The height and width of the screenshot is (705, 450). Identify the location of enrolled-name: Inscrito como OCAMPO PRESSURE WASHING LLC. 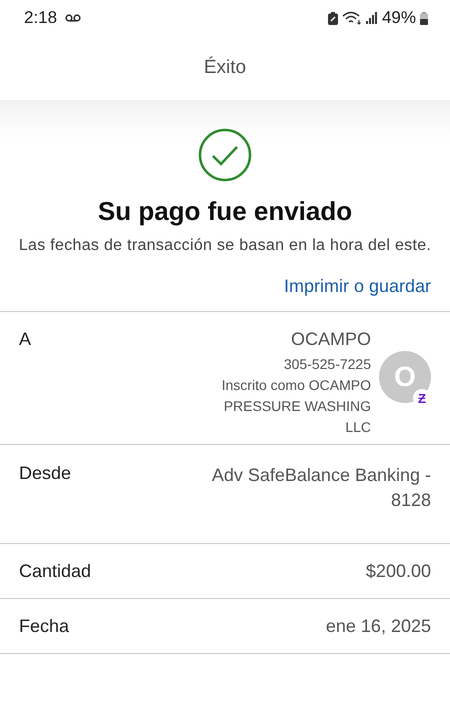
(295, 406).